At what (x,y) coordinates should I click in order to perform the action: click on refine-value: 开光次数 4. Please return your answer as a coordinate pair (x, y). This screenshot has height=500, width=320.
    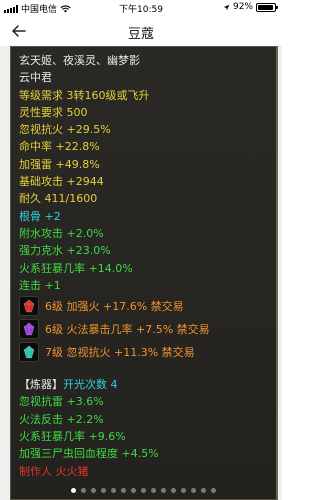
    Looking at the image, I should click on (90, 385).